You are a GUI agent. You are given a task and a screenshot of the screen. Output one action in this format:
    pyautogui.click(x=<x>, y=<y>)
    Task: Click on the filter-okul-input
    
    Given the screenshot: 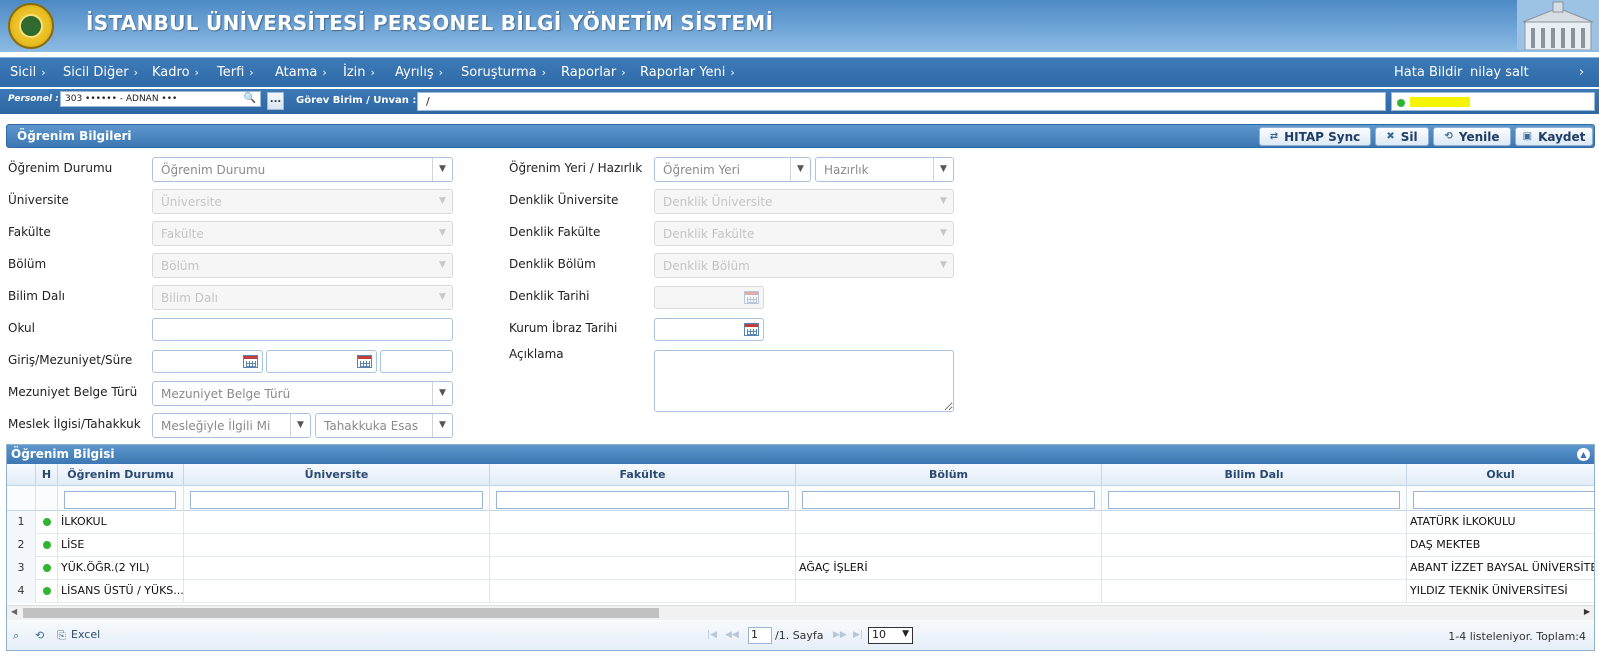 What is the action you would take?
    pyautogui.click(x=1504, y=500)
    